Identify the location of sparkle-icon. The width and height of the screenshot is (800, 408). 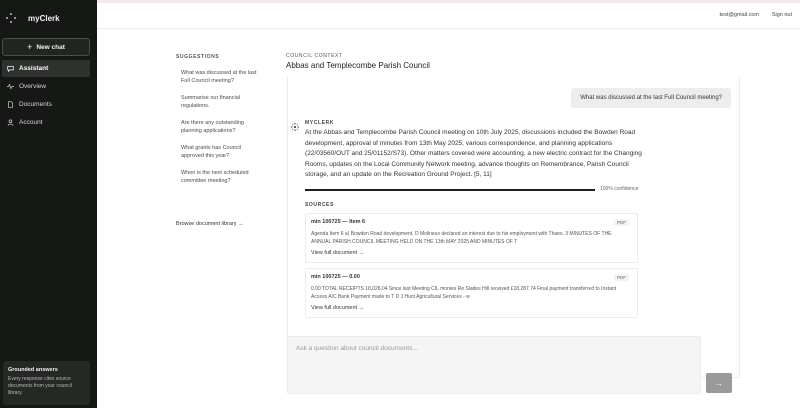
(295, 127).